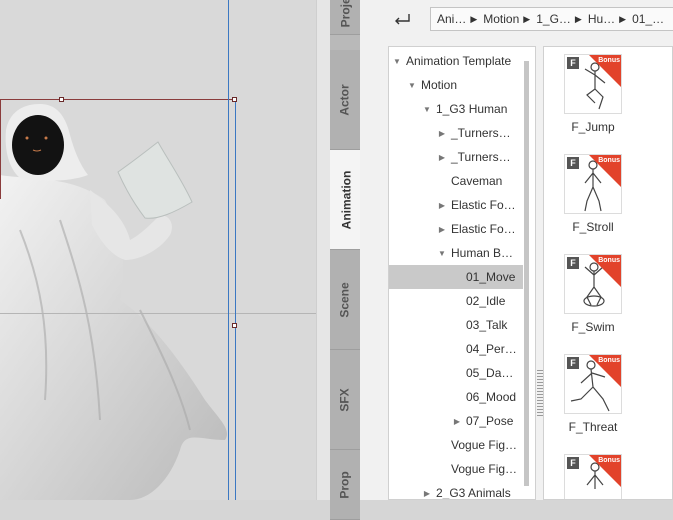 This screenshot has width=673, height=520. Describe the element at coordinates (526, 273) in the screenshot. I see `tree-scrollbar` at that location.